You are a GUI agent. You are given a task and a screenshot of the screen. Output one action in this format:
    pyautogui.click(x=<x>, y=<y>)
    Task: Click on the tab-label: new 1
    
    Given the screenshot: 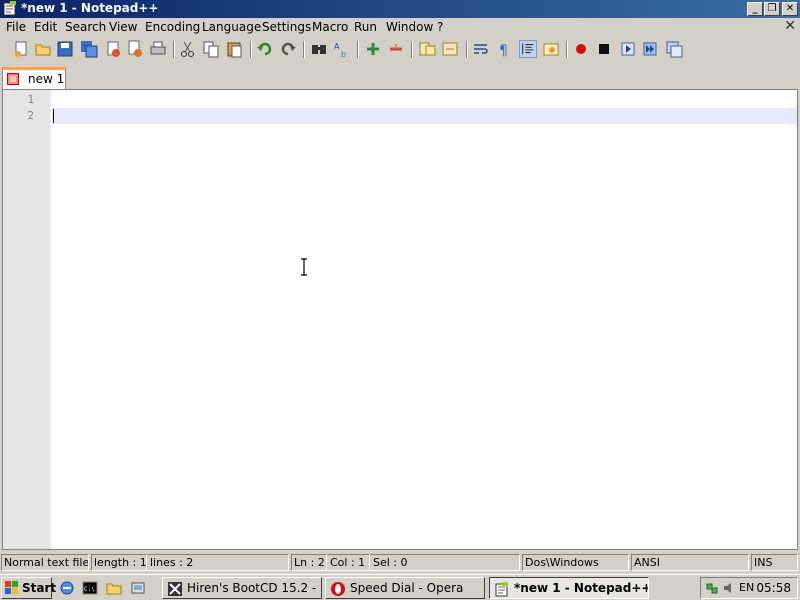 What is the action you would take?
    pyautogui.click(x=46, y=79)
    